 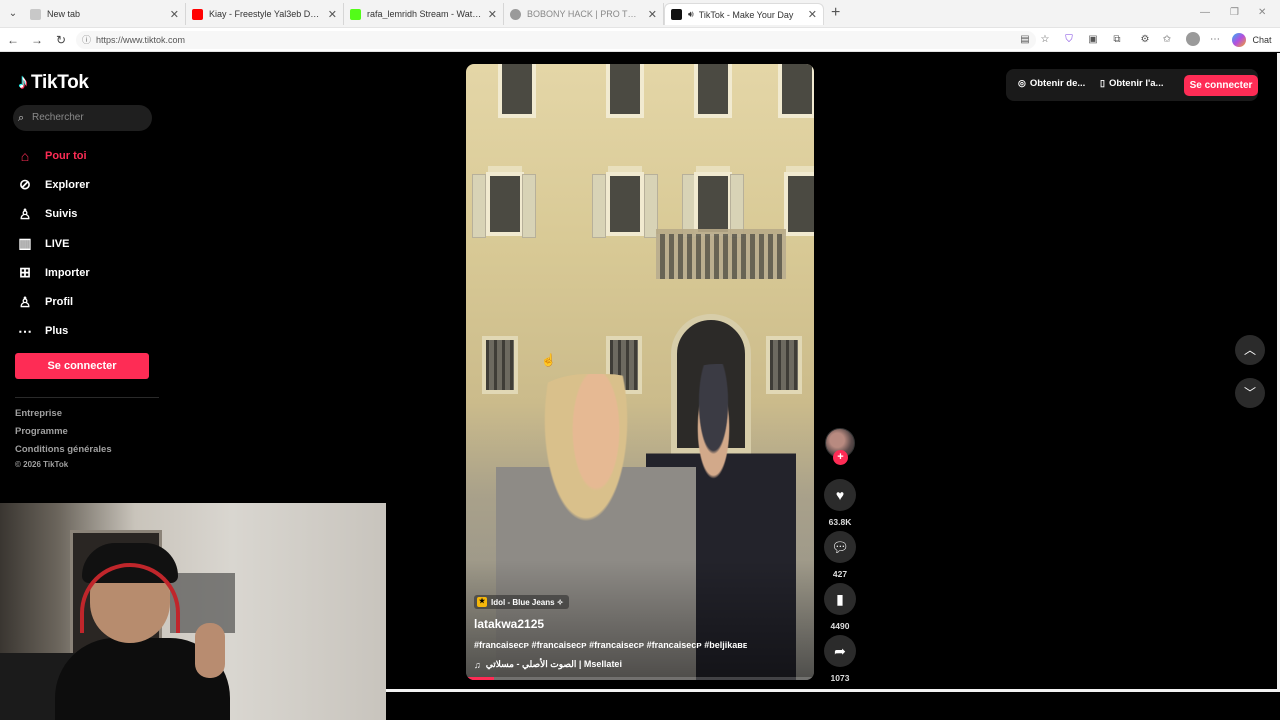 What do you see at coordinates (91, 184) in the screenshot?
I see `sidebar-item-explore: ⊘ Explorer` at bounding box center [91, 184].